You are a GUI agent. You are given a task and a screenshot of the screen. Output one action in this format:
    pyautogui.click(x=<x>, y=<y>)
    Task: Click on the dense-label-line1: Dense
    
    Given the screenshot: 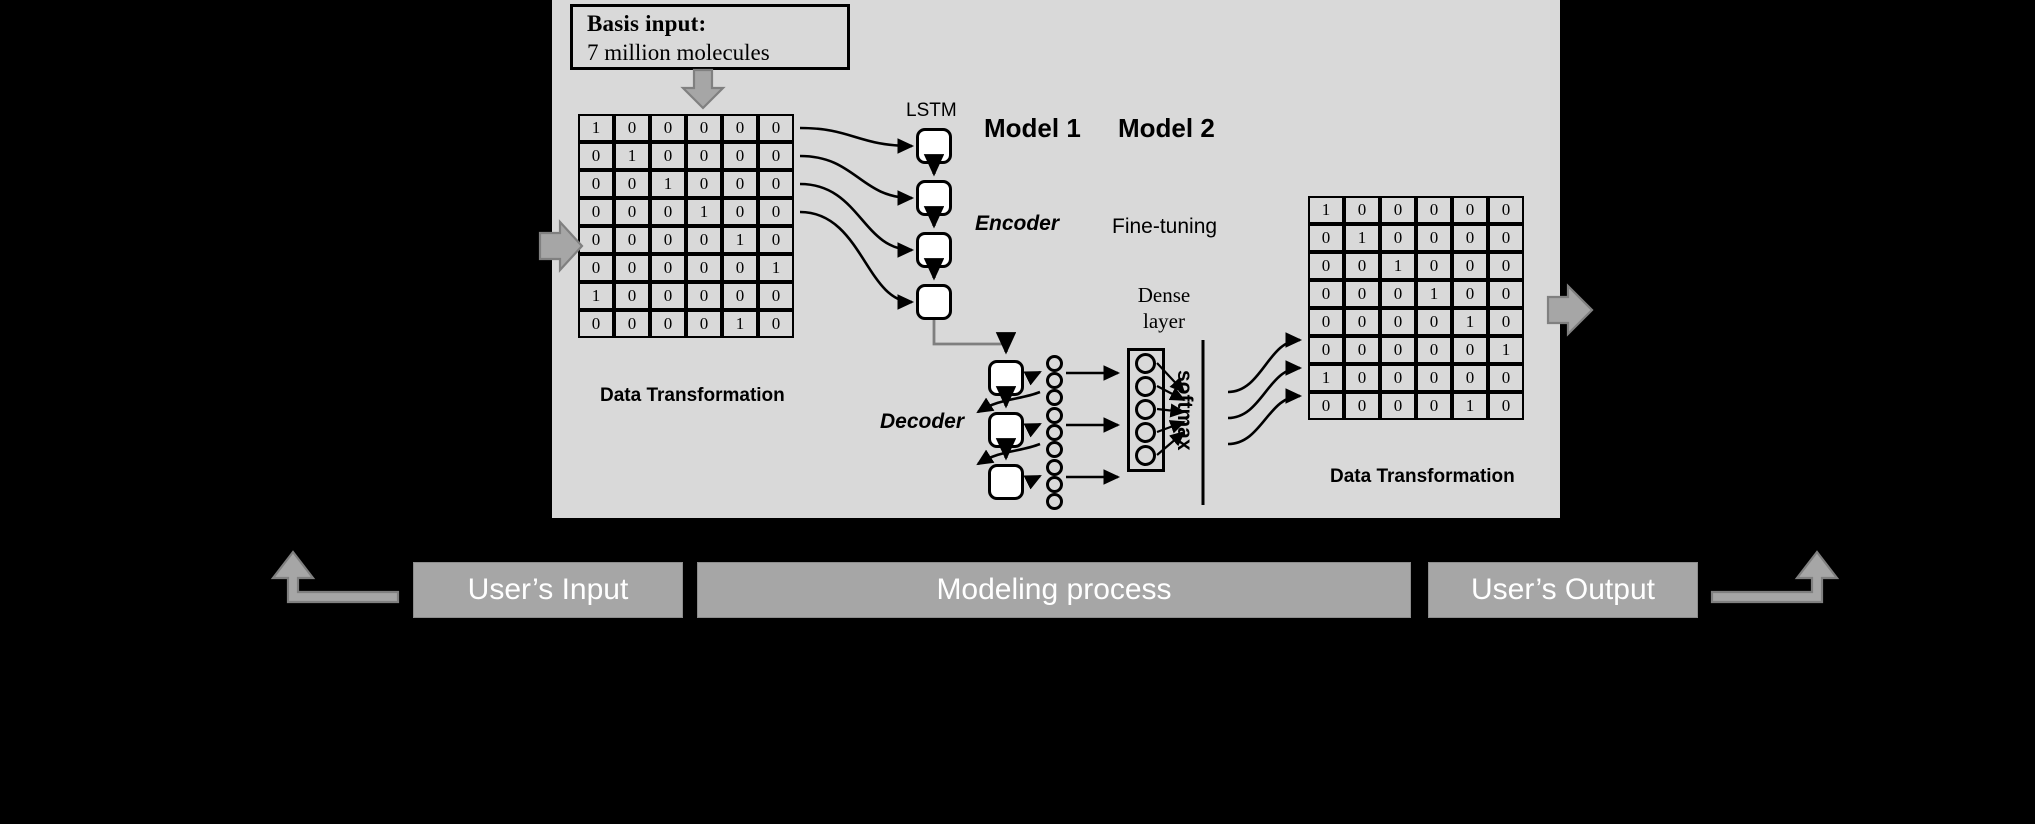 What is the action you would take?
    pyautogui.click(x=1164, y=295)
    